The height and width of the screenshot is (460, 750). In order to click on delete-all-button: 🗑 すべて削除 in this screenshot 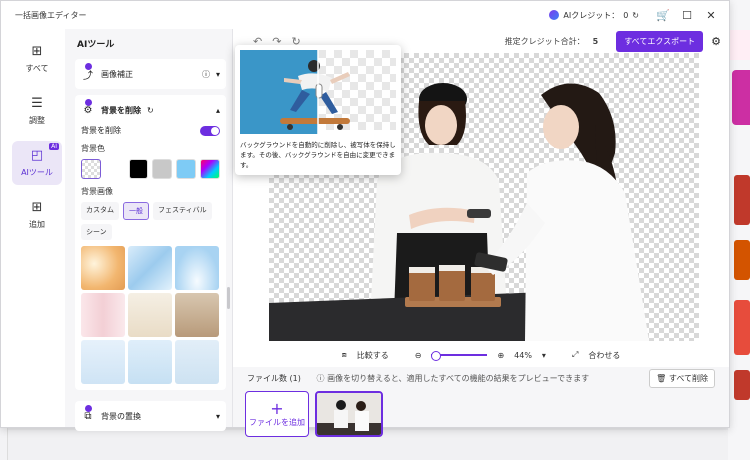, I will do `click(682, 378)`.